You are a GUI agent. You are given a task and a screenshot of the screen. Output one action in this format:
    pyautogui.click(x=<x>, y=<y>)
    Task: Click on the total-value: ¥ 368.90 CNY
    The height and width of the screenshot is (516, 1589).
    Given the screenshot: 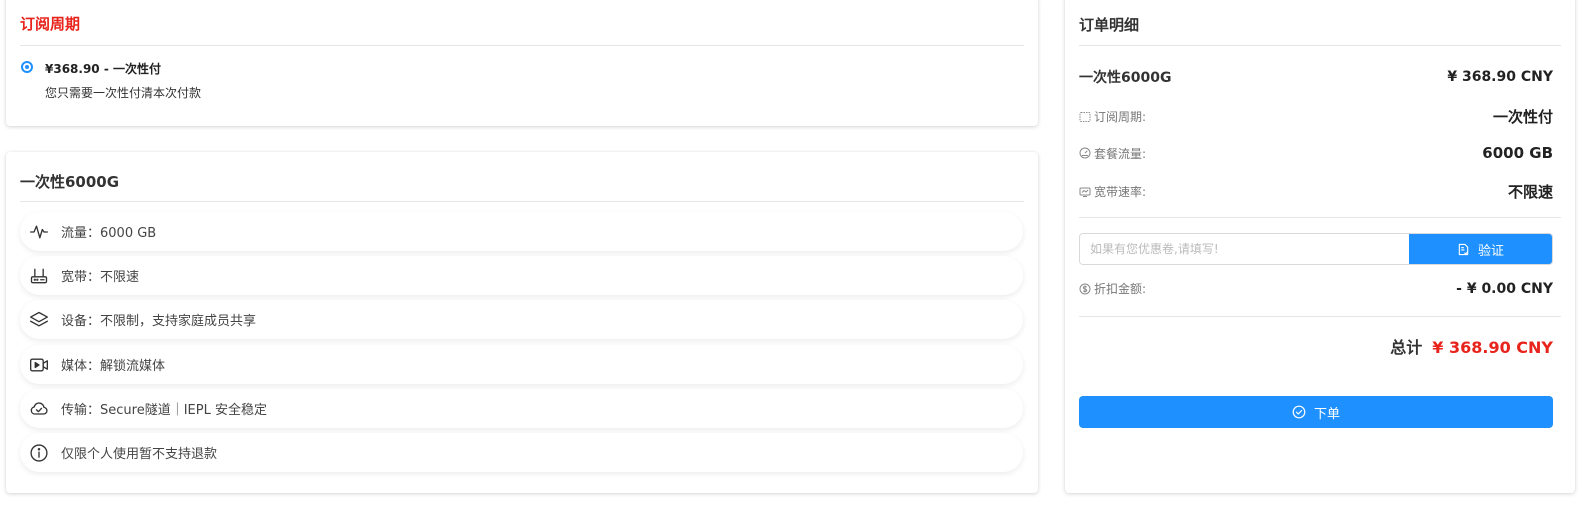 What is the action you would take?
    pyautogui.click(x=1492, y=347)
    